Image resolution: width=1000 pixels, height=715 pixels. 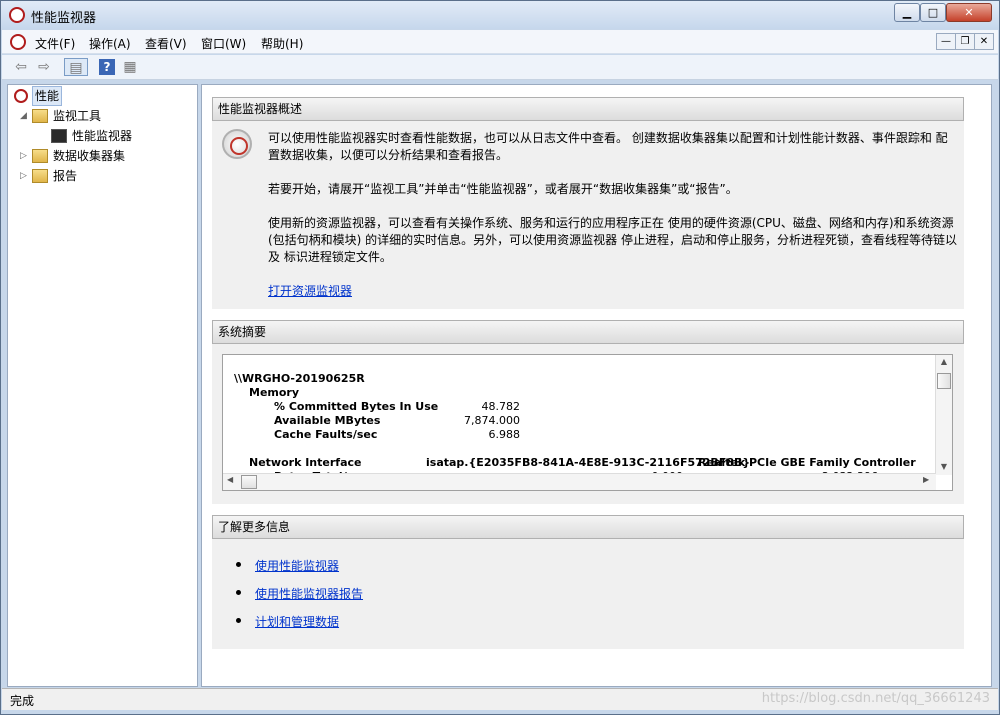 I want to click on tree-item-performance-monitor: 性能监视器, so click(x=114, y=136).